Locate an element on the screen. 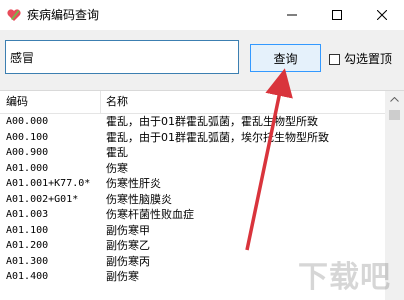  code-cell: A01.003 is located at coordinates (27, 214).